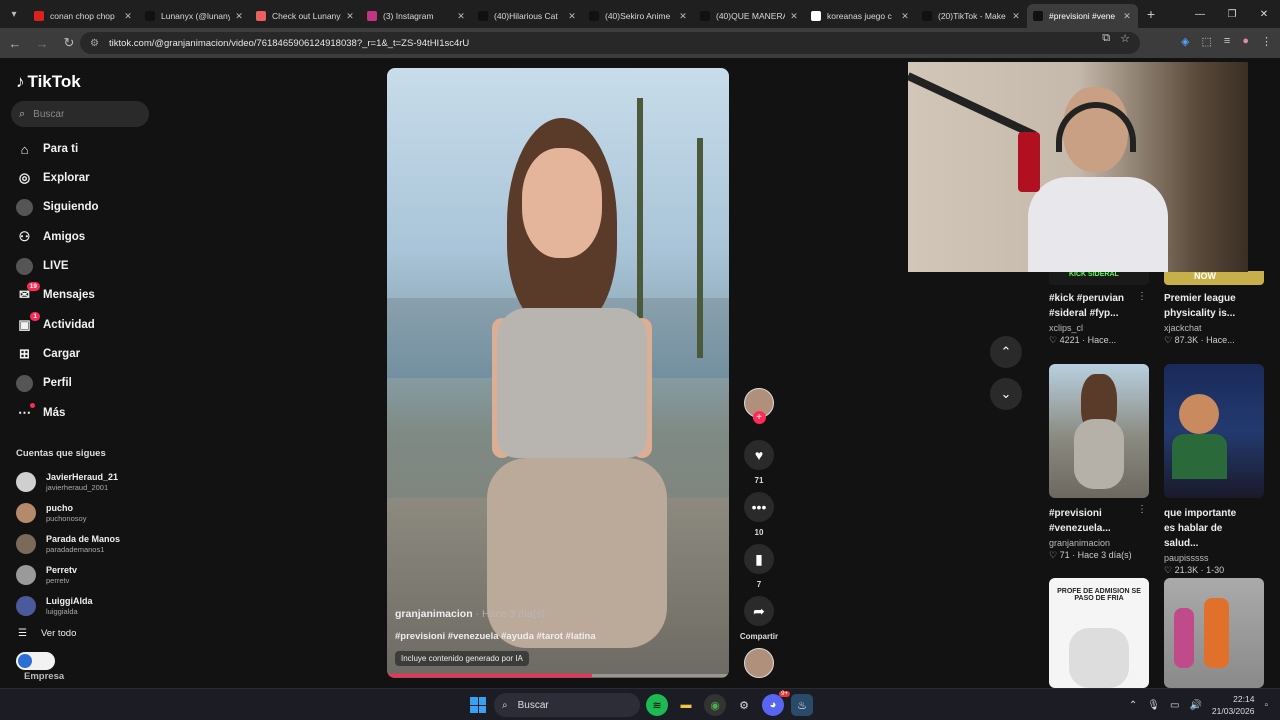 This screenshot has height=720, width=1280. Describe the element at coordinates (68, 544) in the screenshot. I see `following-account: Parada de Manos paradademanos1` at that location.